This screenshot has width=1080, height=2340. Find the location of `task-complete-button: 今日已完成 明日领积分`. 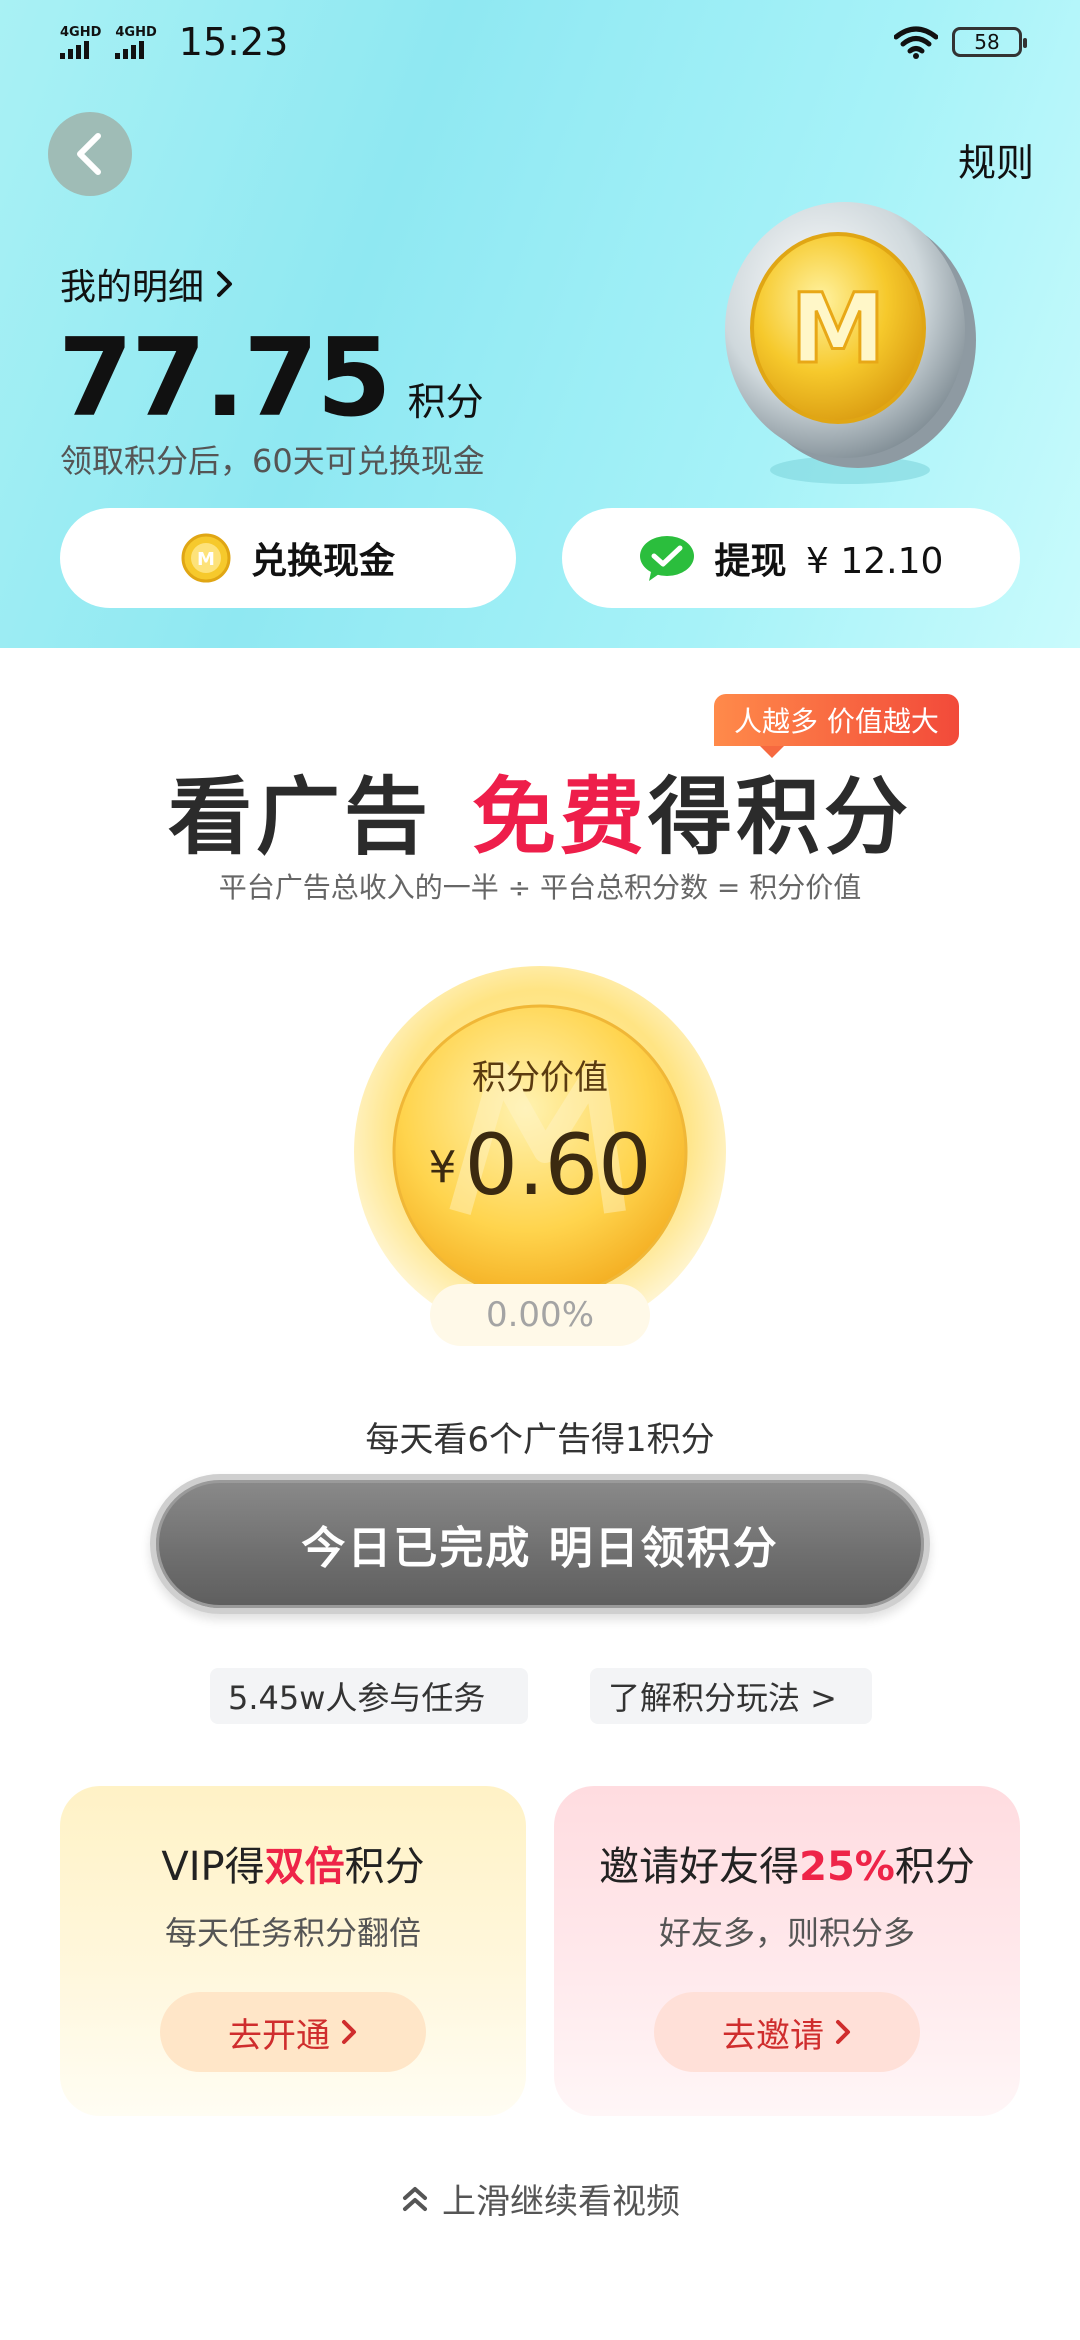

task-complete-button: 今日已完成 明日领积分 is located at coordinates (540, 1544).